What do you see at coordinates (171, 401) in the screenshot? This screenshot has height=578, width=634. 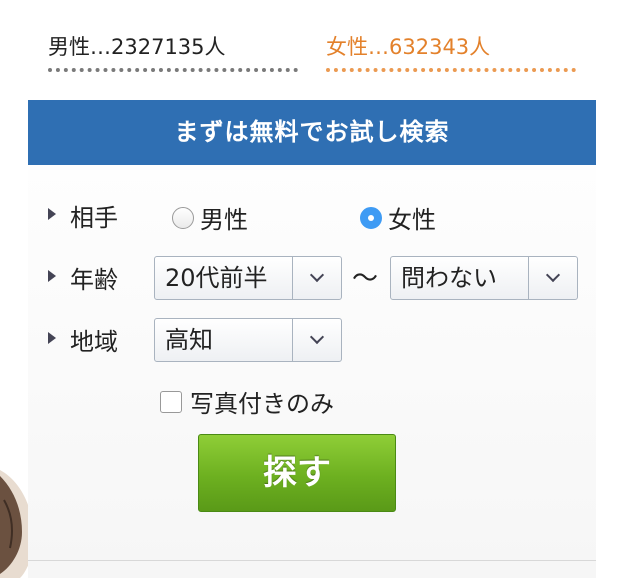 I see `checkbox-box` at bounding box center [171, 401].